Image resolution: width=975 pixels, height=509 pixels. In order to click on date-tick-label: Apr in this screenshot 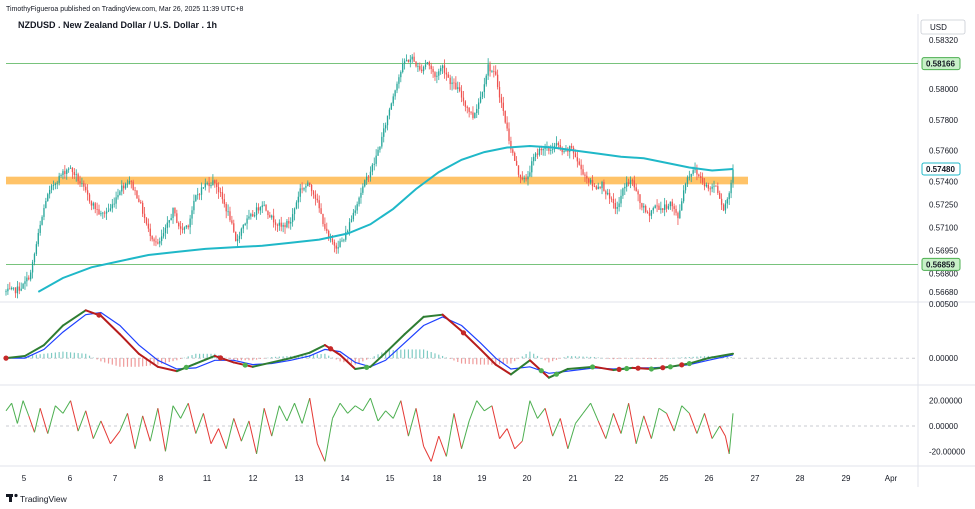, I will do `click(891, 478)`.